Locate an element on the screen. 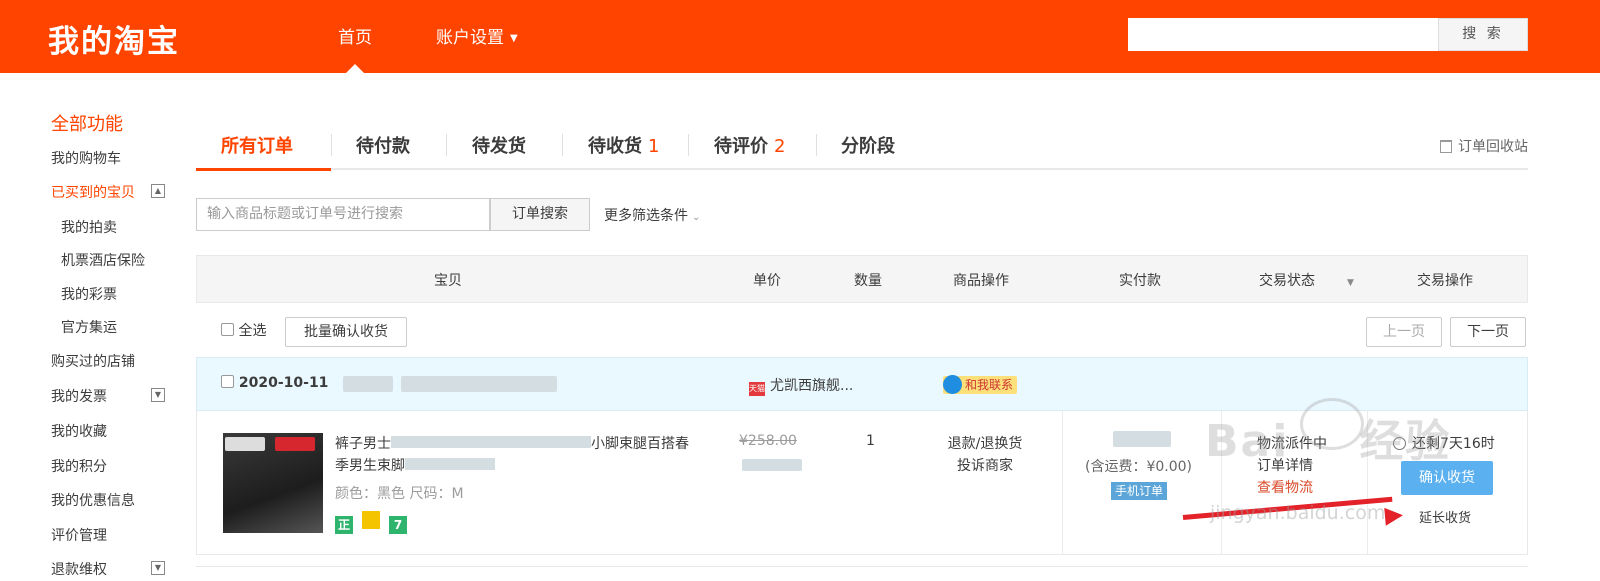 The image size is (1600, 581). more-filters-label: 更多筛选条件 is located at coordinates (646, 216).